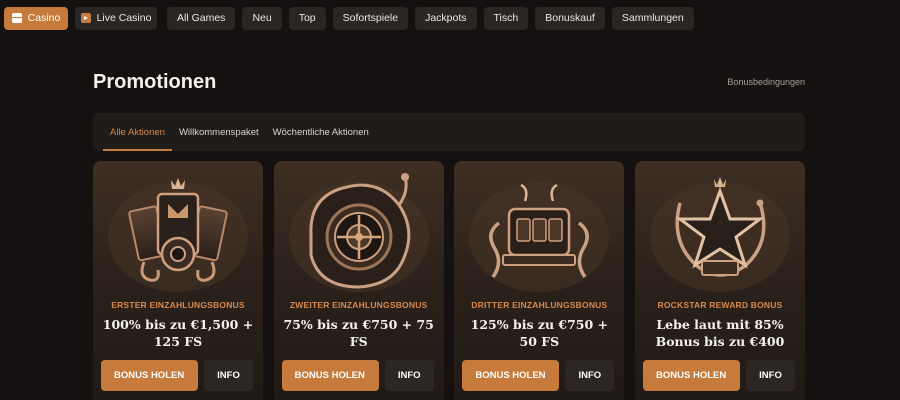 This screenshot has height=400, width=900. What do you see at coordinates (178, 305) in the screenshot?
I see `card-title: ERSTER EINZAHLUNGSBONUS` at bounding box center [178, 305].